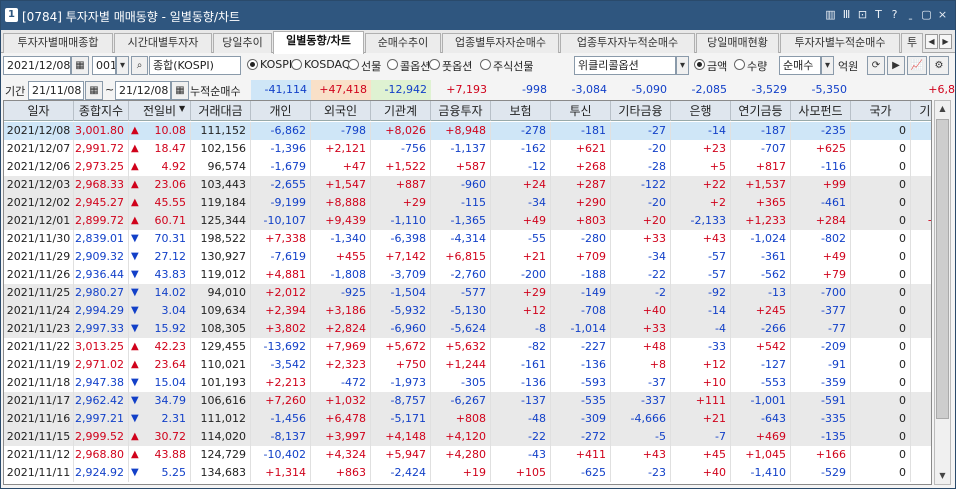  I want to click on tab-9: 투, so click(912, 43).